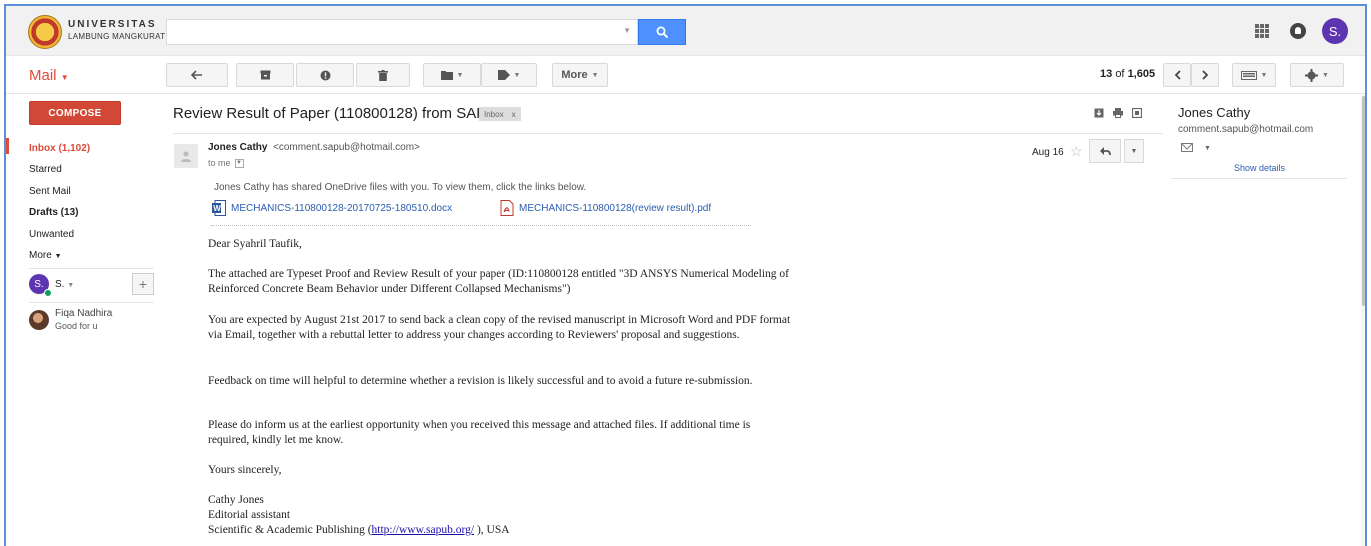 The image size is (1371, 546). Describe the element at coordinates (1262, 31) in the screenshot. I see `apps-grid-icon` at that location.